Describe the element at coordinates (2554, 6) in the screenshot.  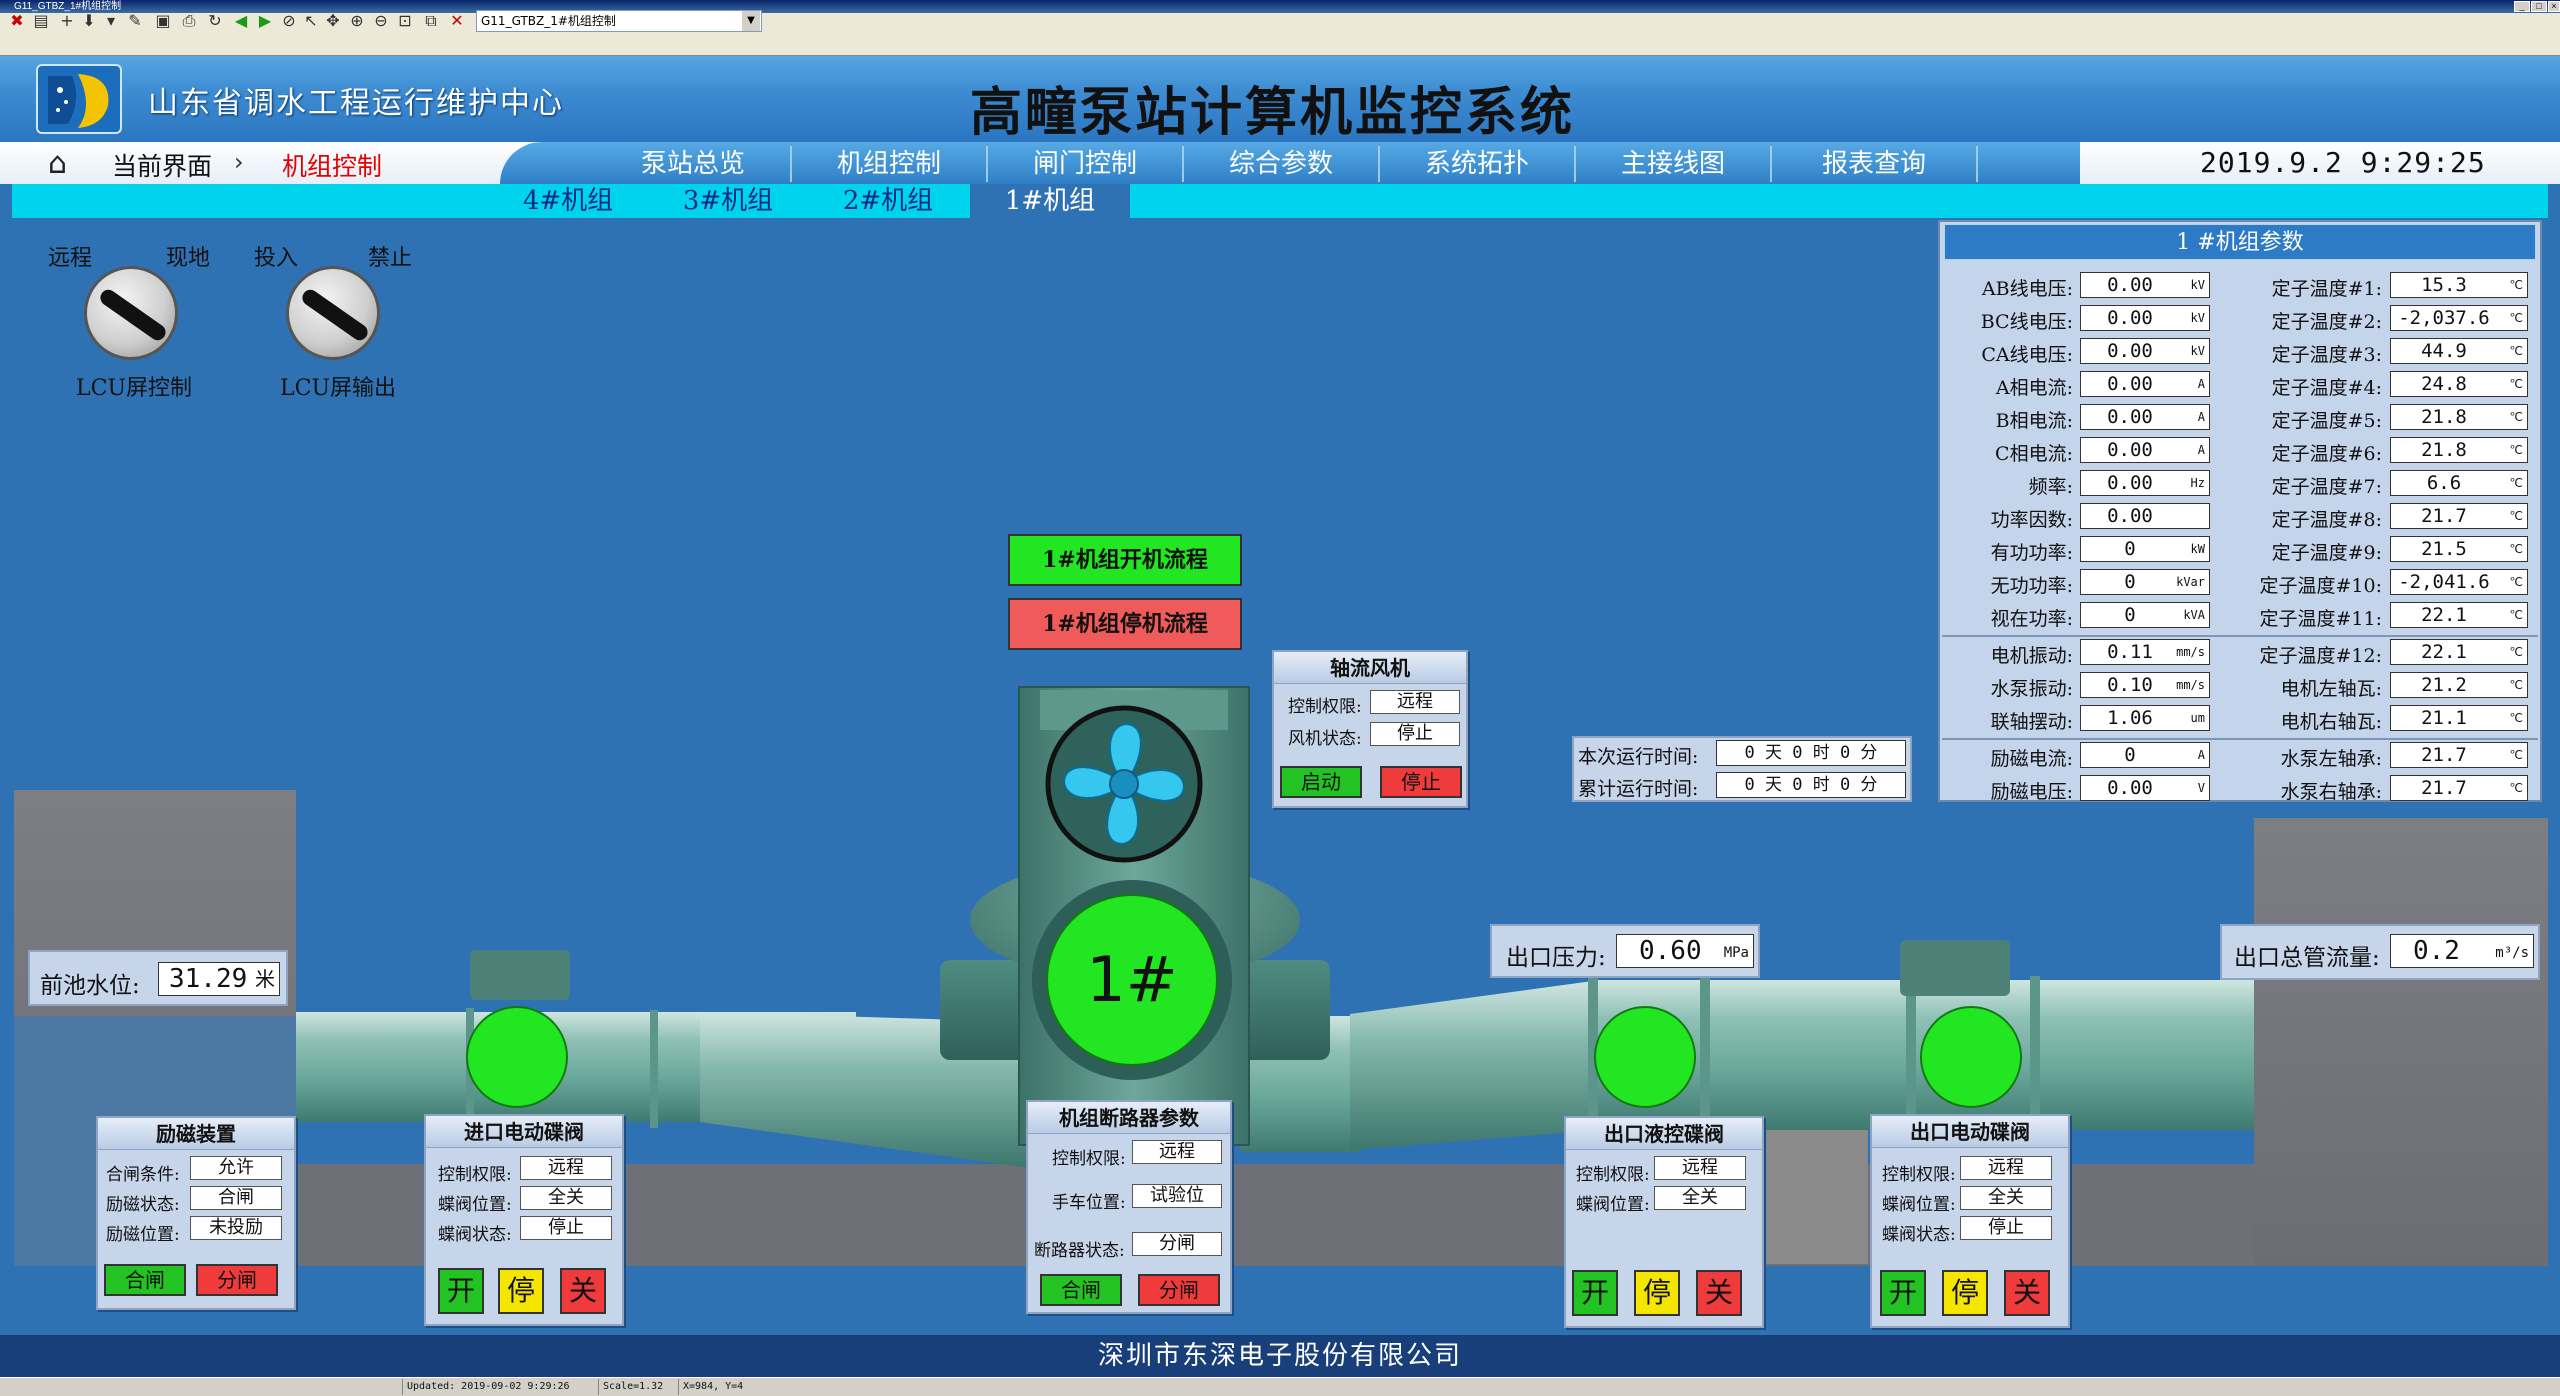
I see `close-window-button: ×` at that location.